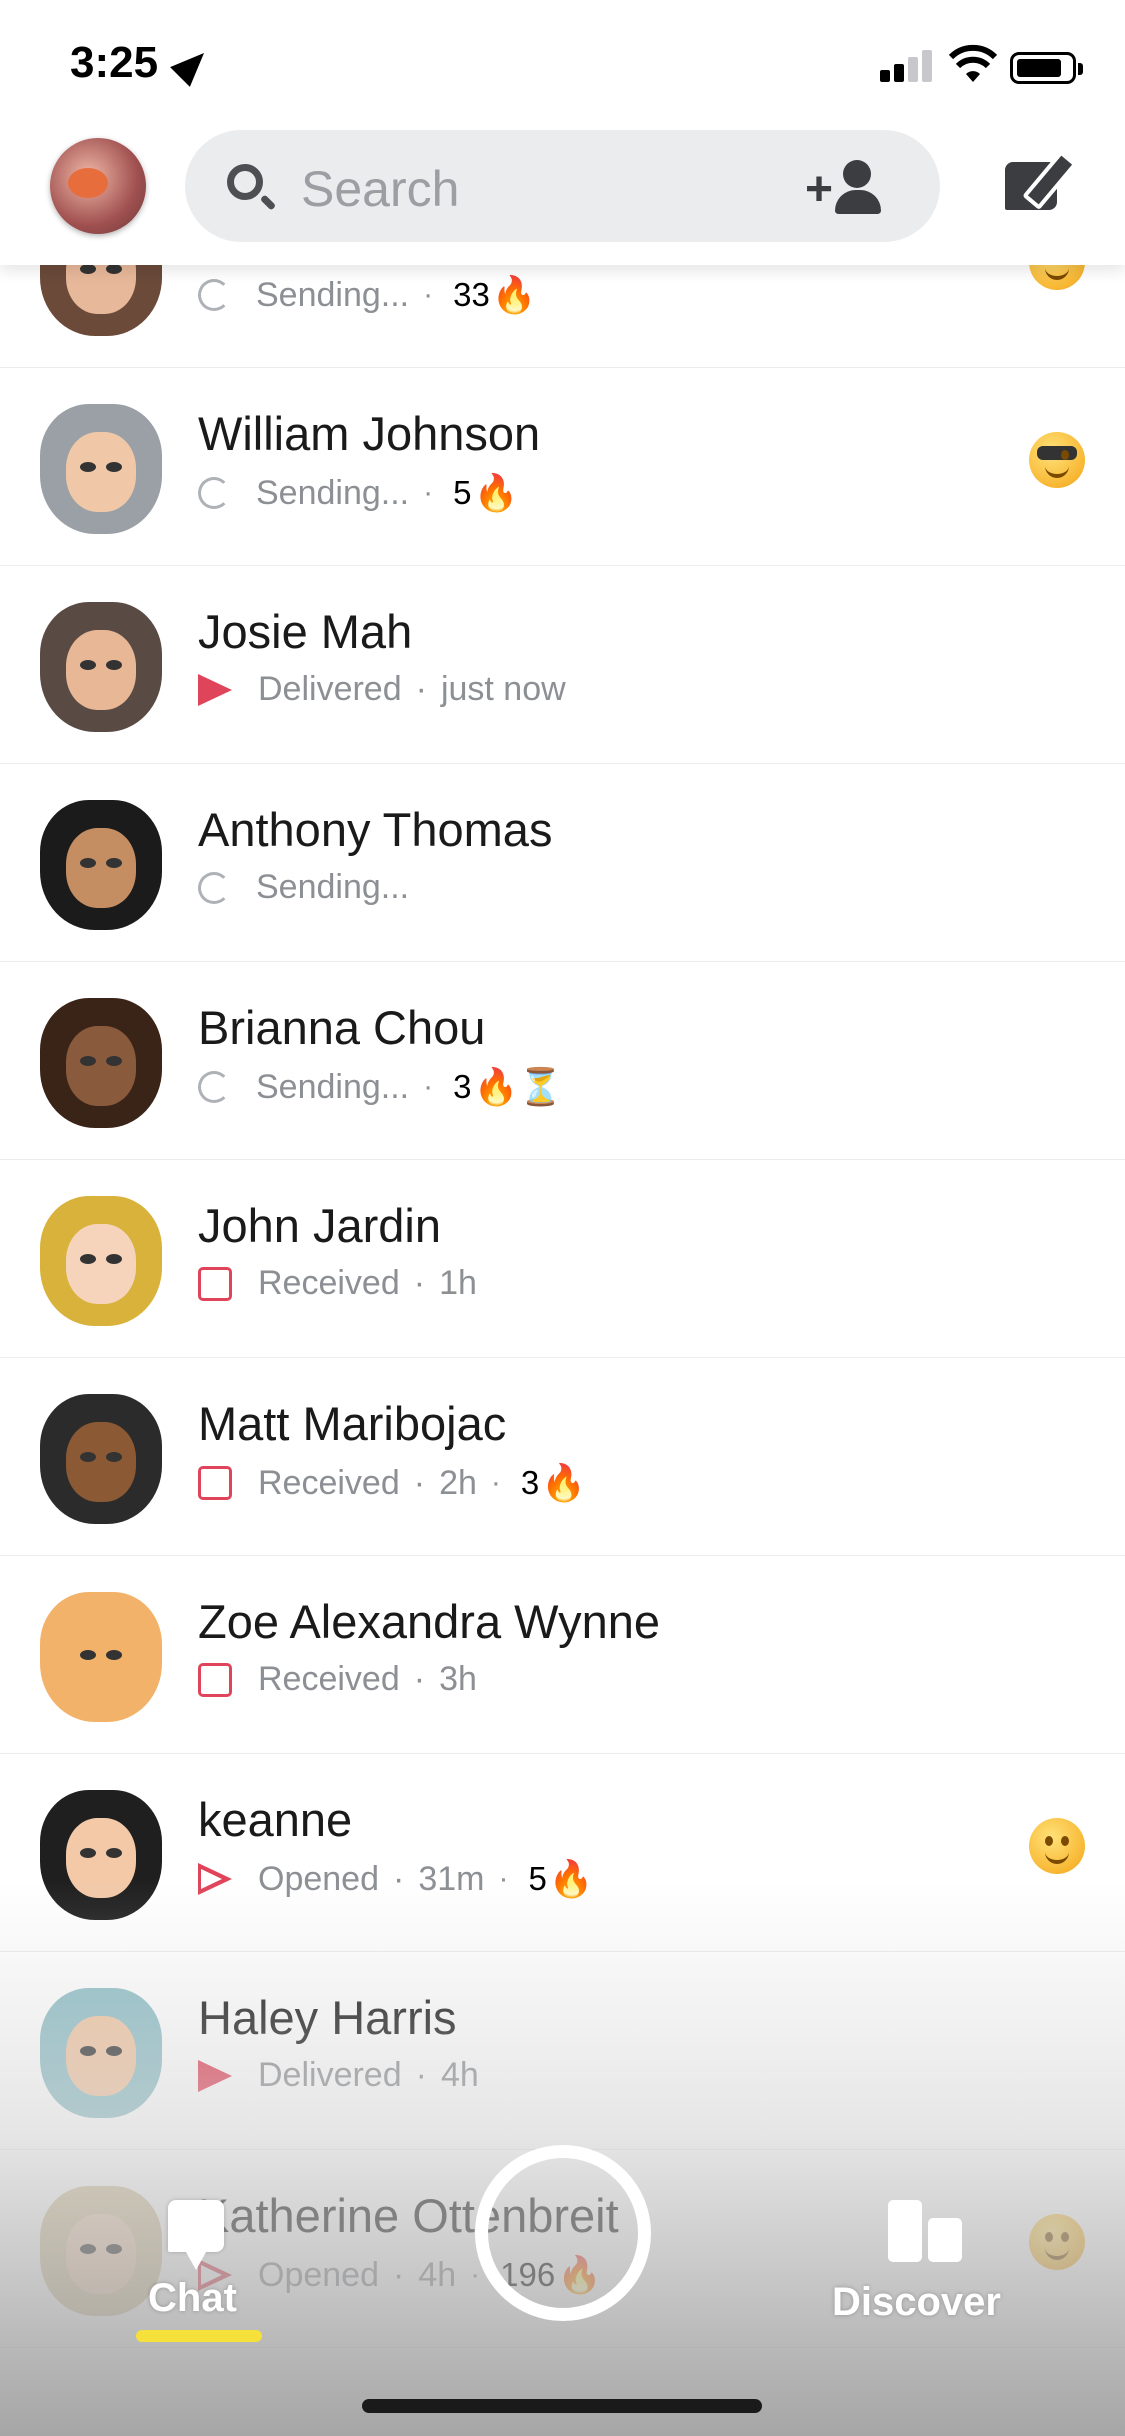 The height and width of the screenshot is (2436, 1125). I want to click on streak-emoji: 🔥⏳, so click(518, 1086).